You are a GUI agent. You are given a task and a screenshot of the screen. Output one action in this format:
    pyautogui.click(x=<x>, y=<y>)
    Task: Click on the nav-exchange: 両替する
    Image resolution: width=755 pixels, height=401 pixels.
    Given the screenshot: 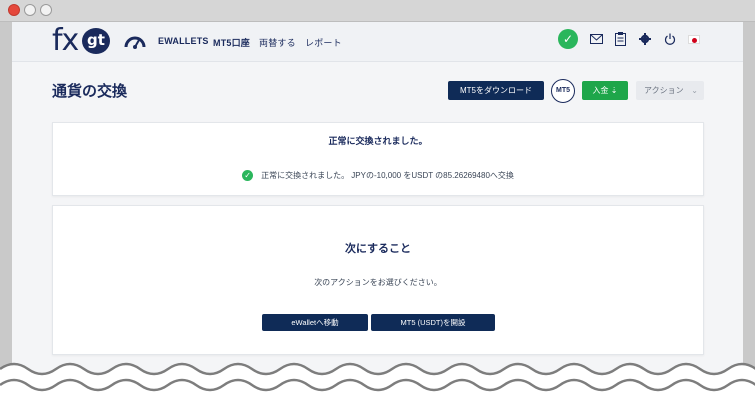 What is the action you would take?
    pyautogui.click(x=277, y=42)
    